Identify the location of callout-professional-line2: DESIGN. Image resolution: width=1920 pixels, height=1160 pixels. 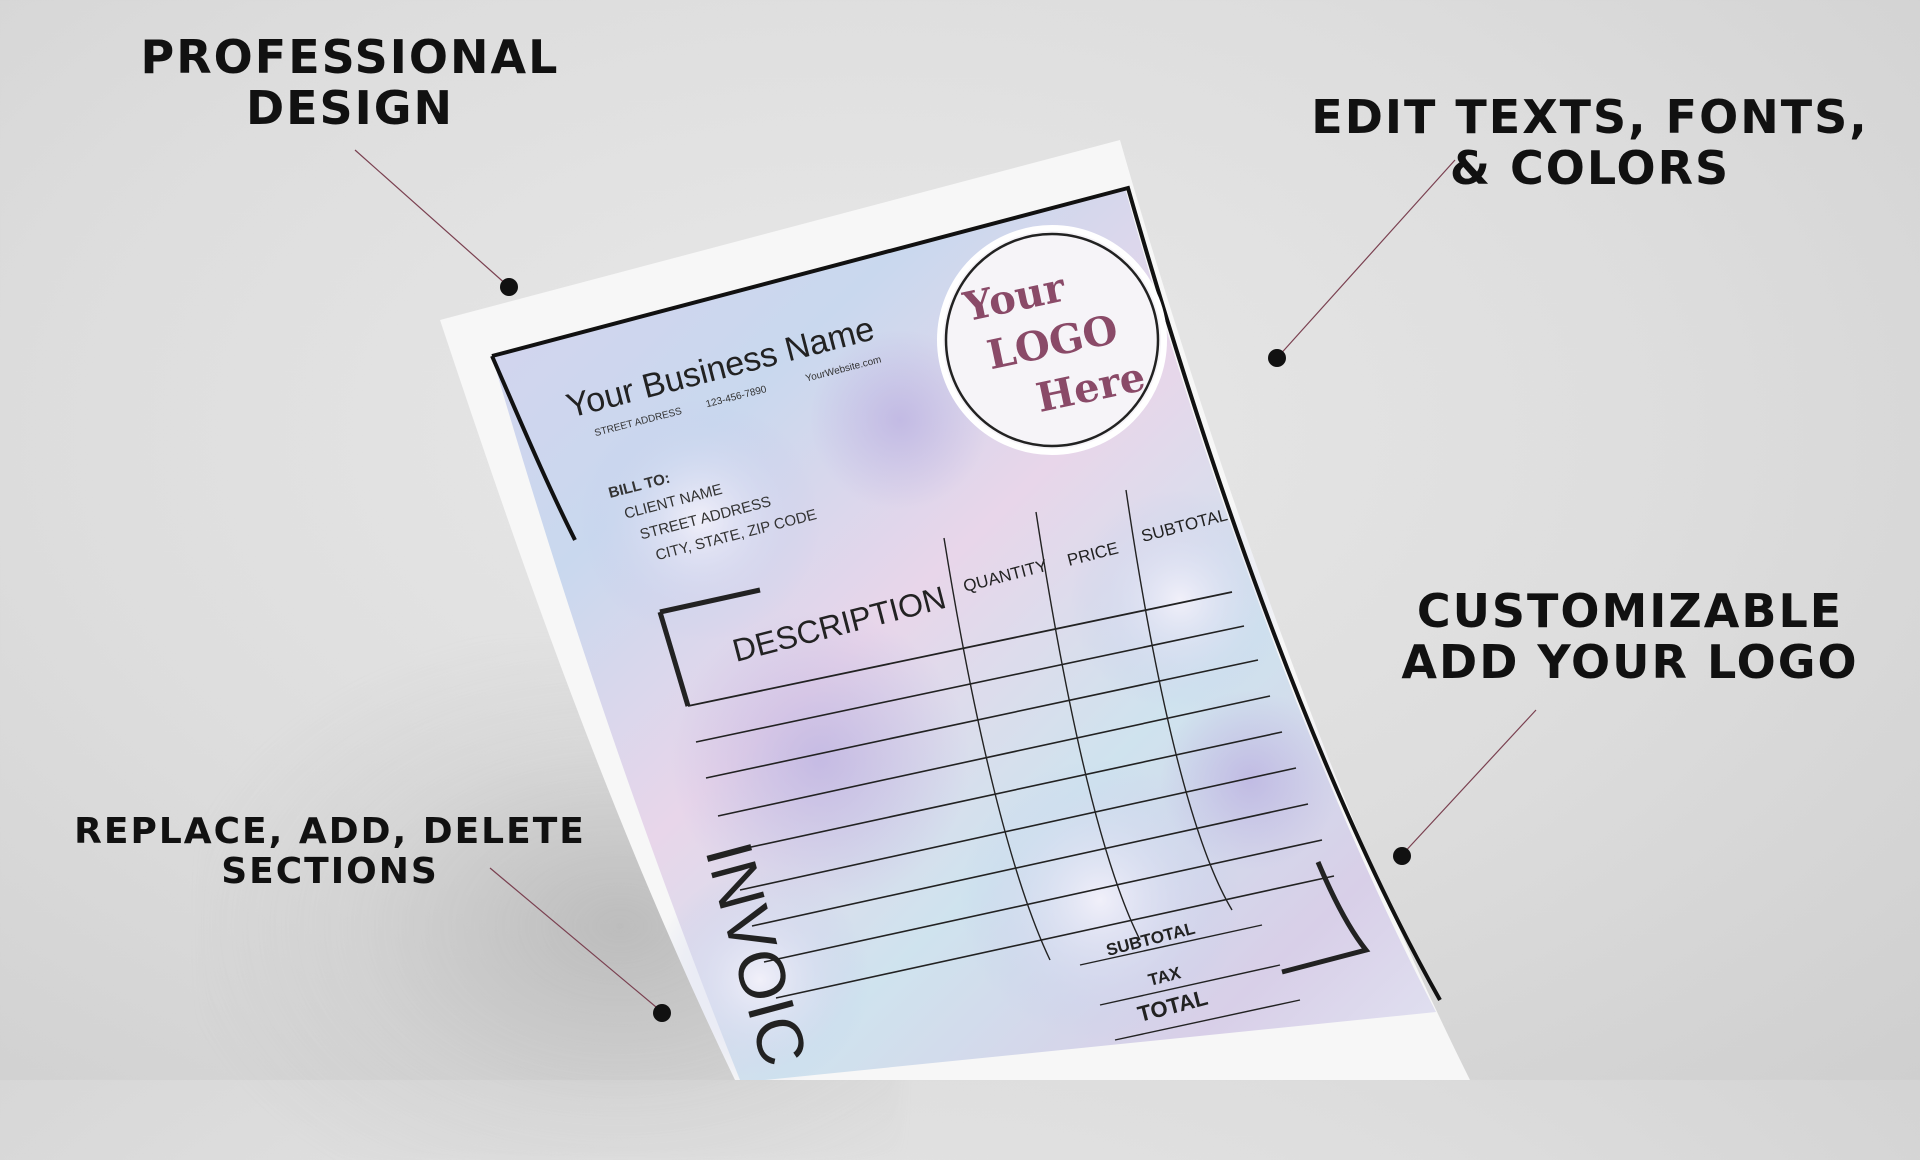
(350, 107).